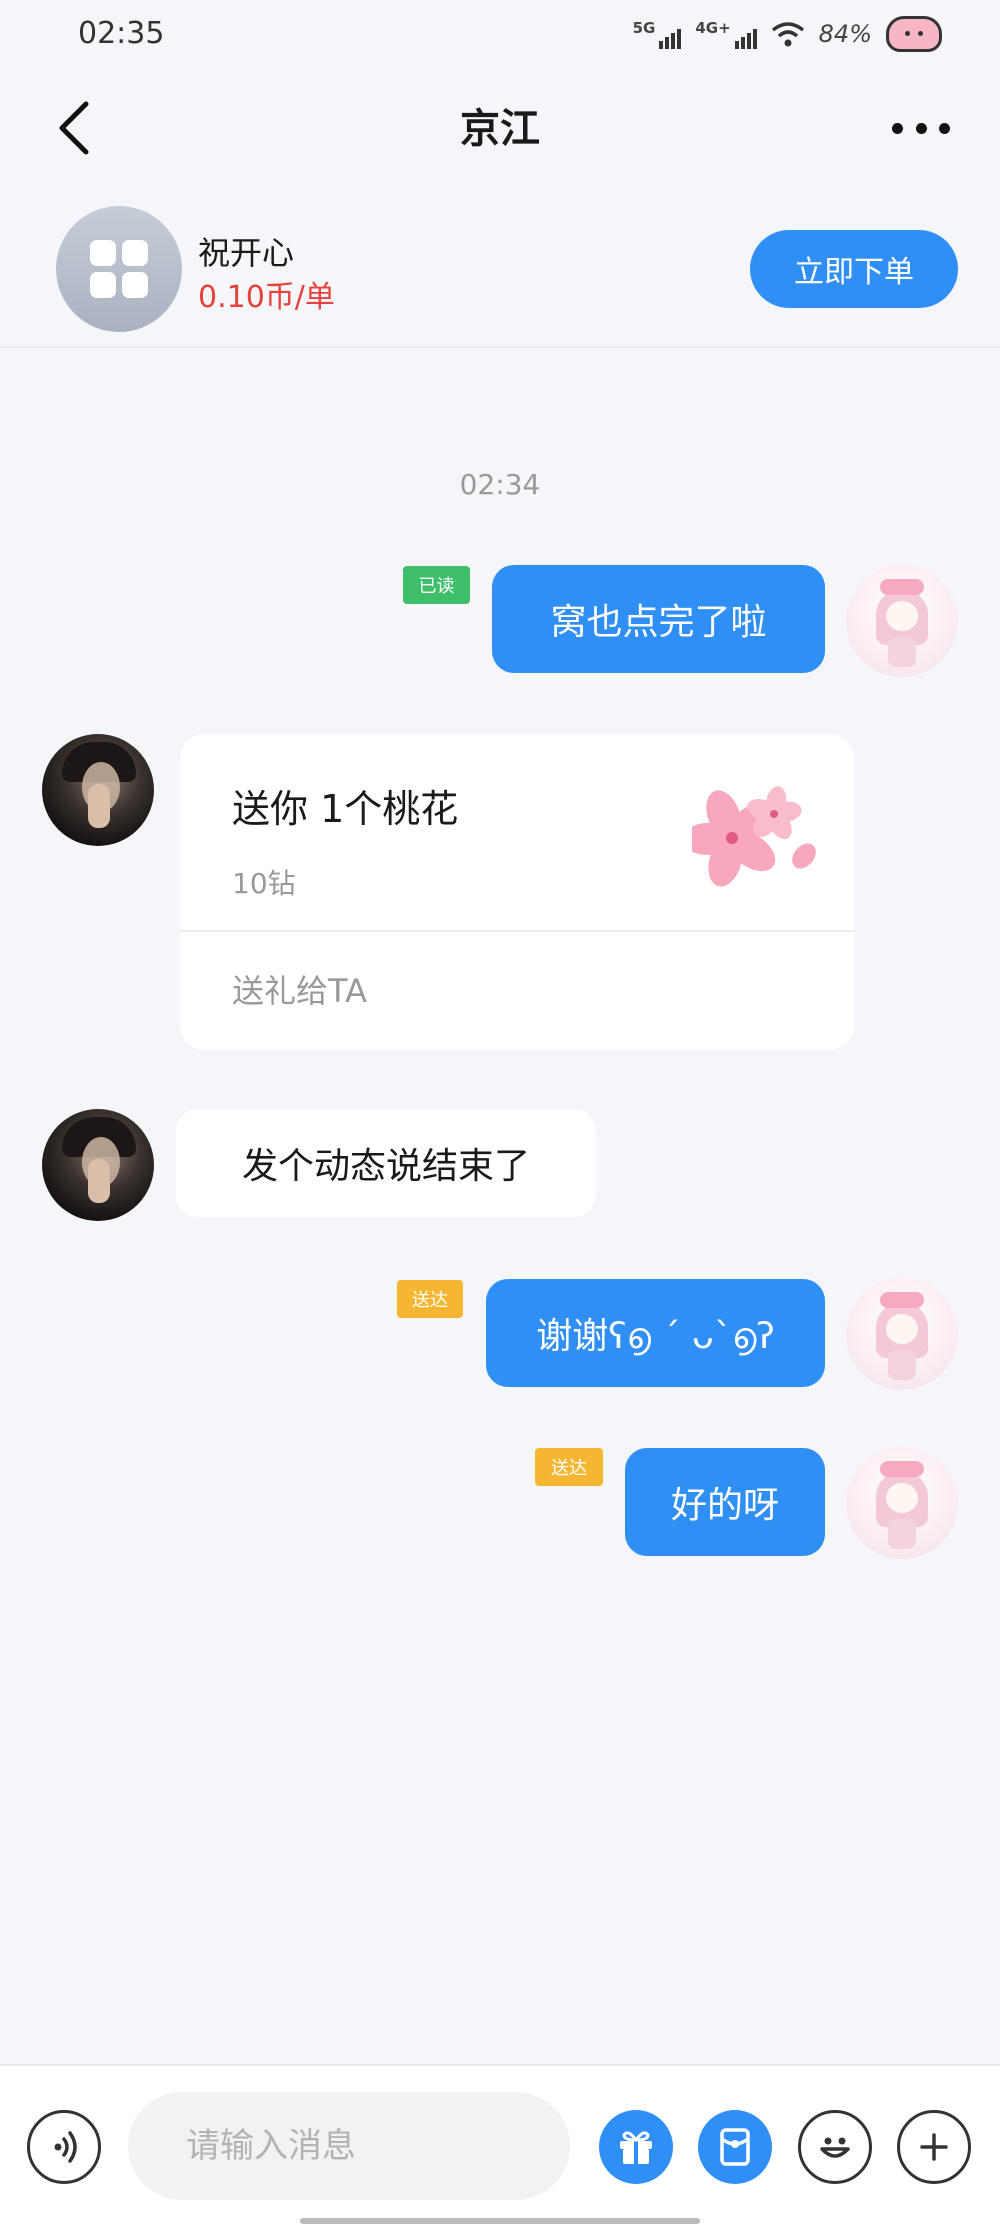 The image size is (1000, 2230). Describe the element at coordinates (754, 836) in the screenshot. I see `peach-blossom-icon` at that location.